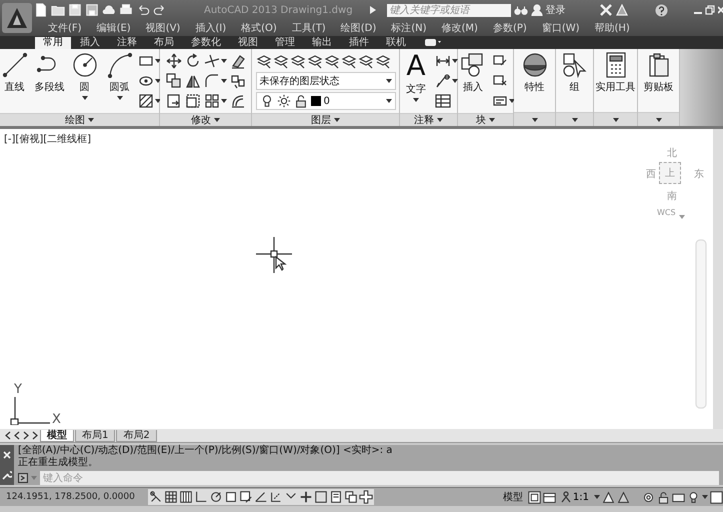 The image size is (723, 512). What do you see at coordinates (23, 478) in the screenshot?
I see `command-prompt-icon` at bounding box center [23, 478].